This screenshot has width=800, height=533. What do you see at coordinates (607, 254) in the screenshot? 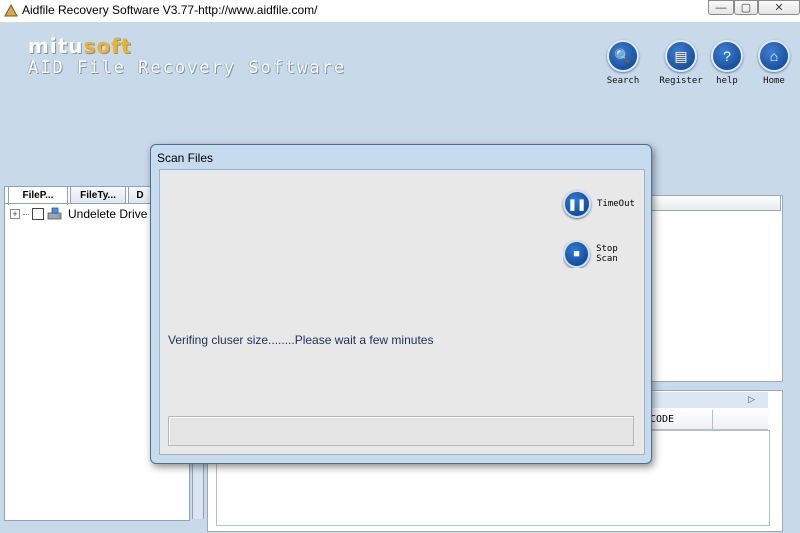
I see `stop-scan-label: Stop Scan` at bounding box center [607, 254].